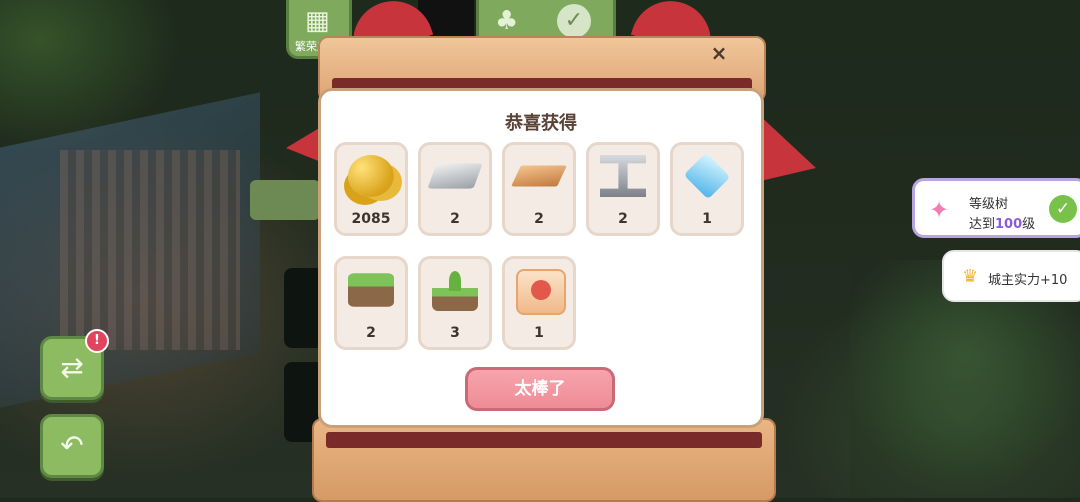 This screenshot has width=1080, height=502. Describe the element at coordinates (371, 219) in the screenshot. I see `reward-count: 2085` at that location.